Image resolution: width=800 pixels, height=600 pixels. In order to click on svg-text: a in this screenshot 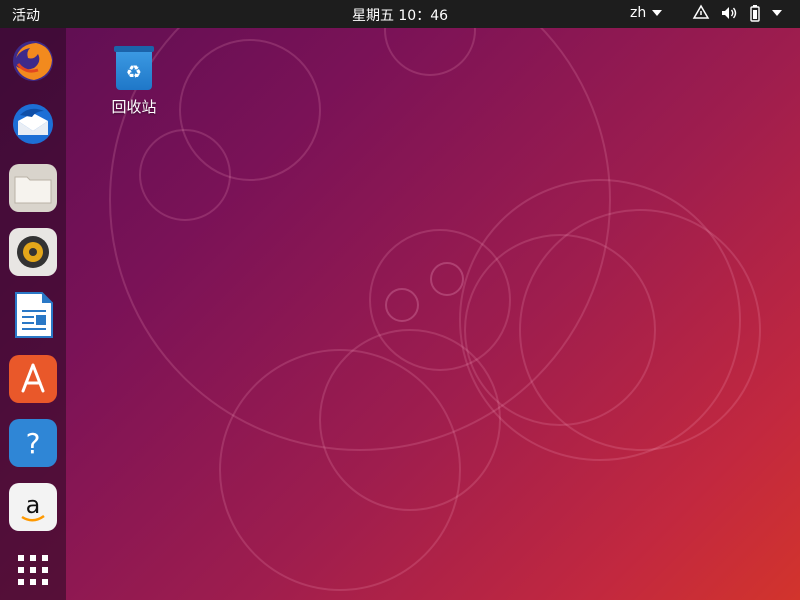, I will do `click(33, 505)`.